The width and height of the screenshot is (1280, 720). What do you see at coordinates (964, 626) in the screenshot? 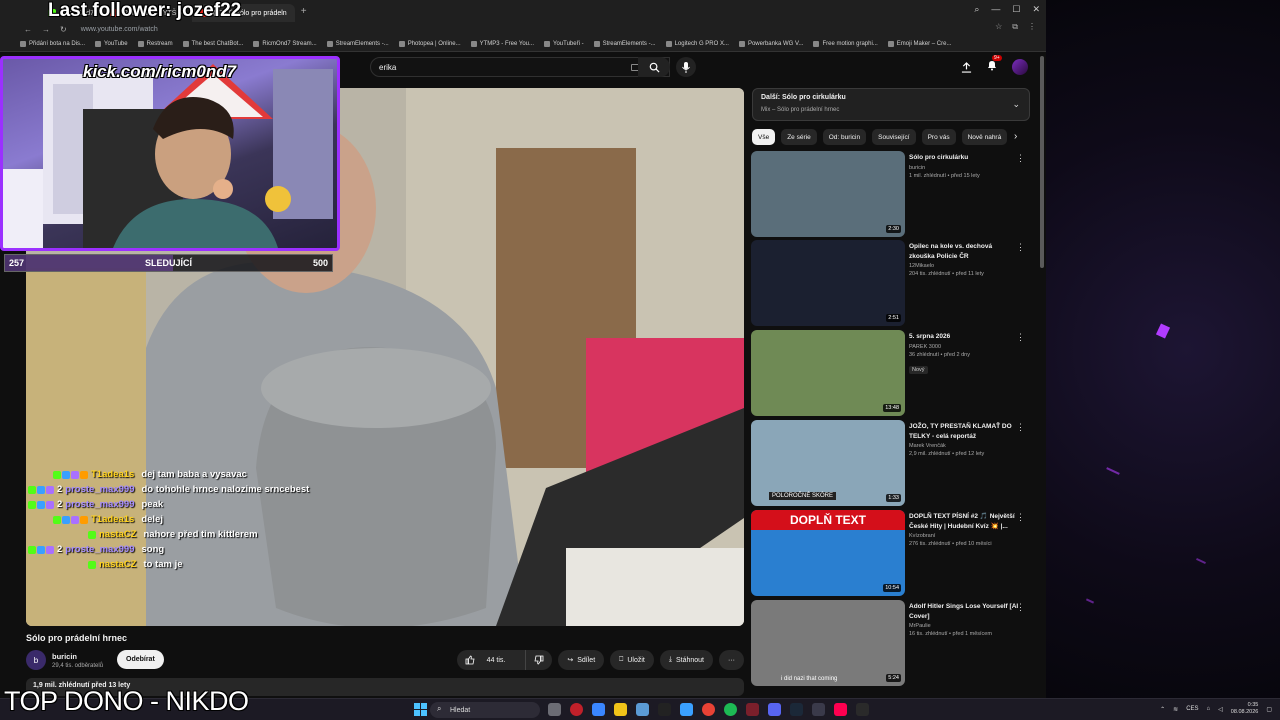
I see `recommendation-channel: MrPaulie` at bounding box center [964, 626].